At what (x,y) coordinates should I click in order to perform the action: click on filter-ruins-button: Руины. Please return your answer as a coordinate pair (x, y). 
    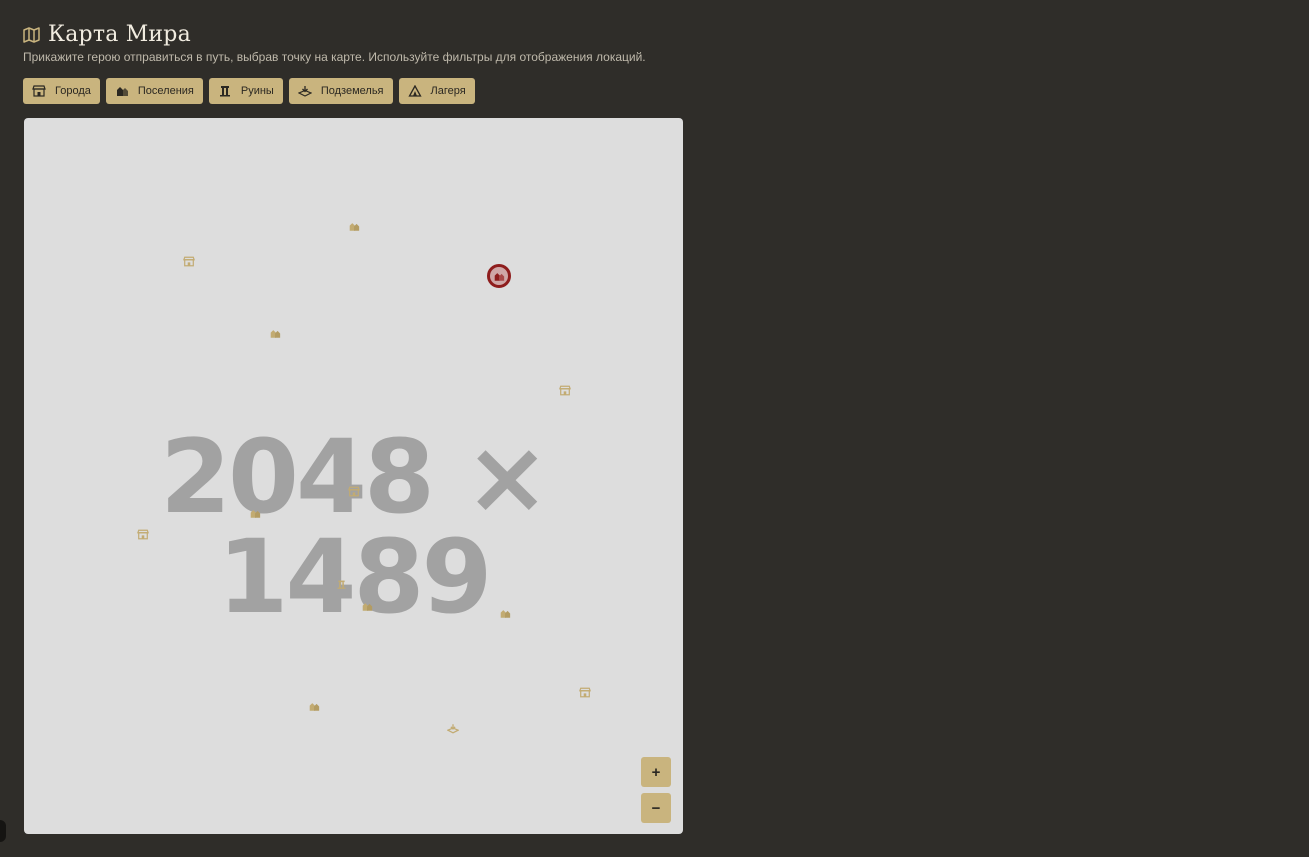
    Looking at the image, I should click on (245, 91).